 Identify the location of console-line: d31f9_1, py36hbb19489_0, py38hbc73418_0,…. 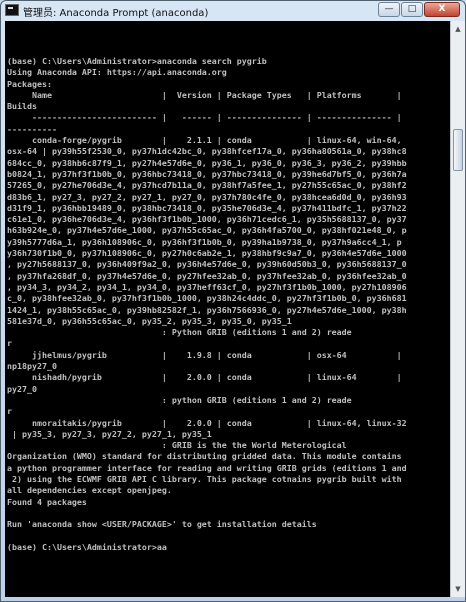
(207, 207).